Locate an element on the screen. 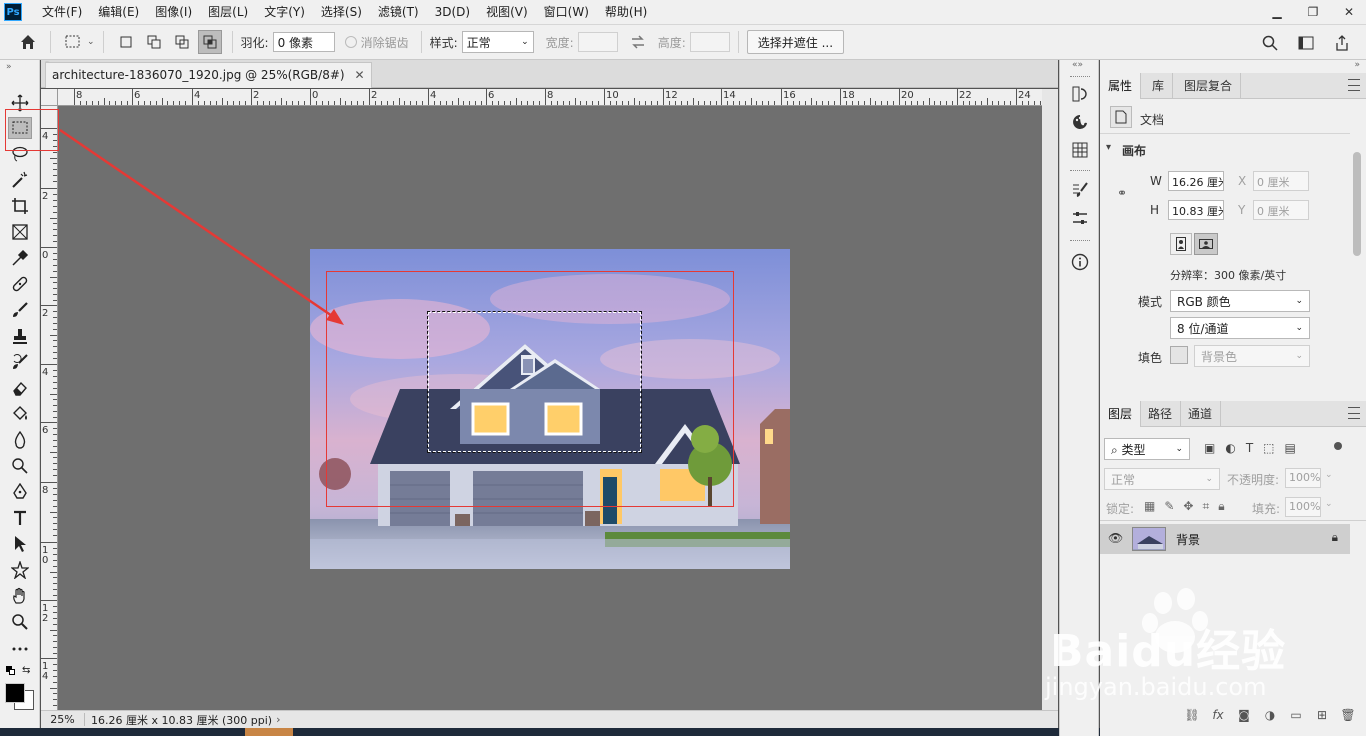  type-tool-icon is located at coordinates (20, 518).